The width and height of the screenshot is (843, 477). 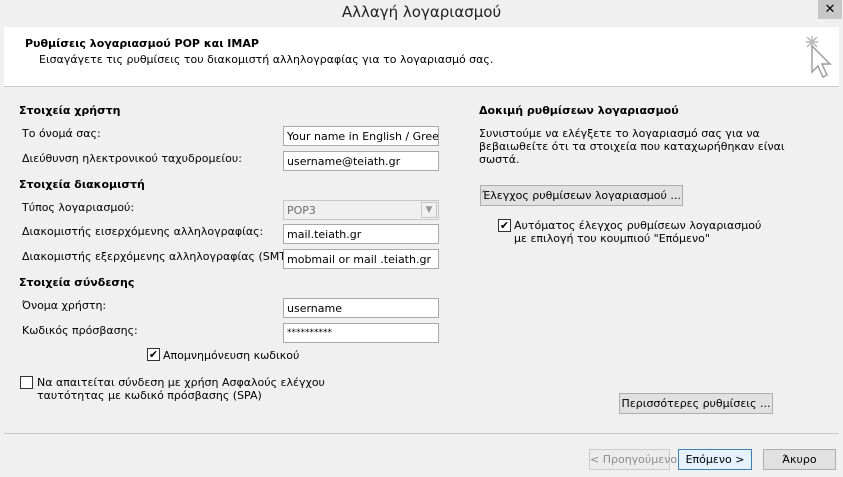 I want to click on back-button: < Προηγούμενο, so click(x=633, y=459).